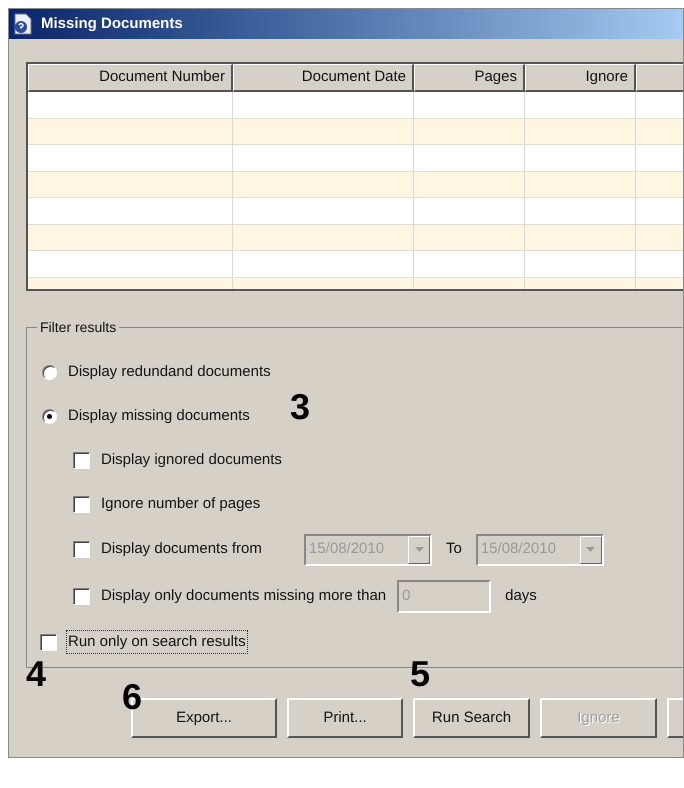  I want to click on option-label: Display documents from, so click(182, 549).